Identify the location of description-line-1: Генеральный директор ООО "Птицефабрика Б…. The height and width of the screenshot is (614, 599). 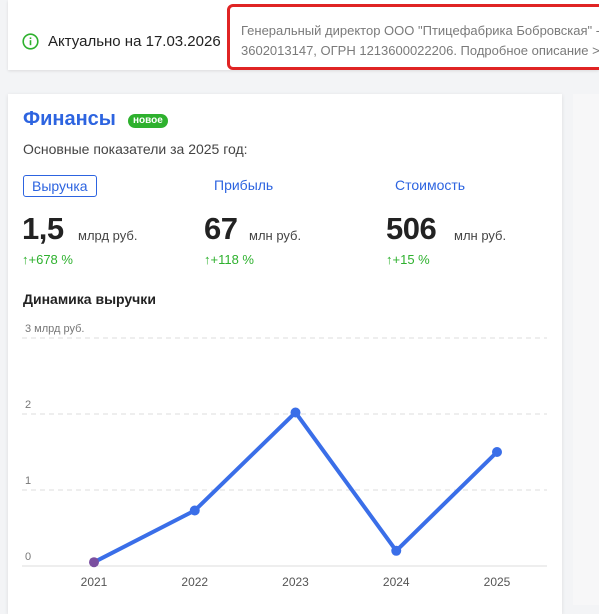
(420, 31).